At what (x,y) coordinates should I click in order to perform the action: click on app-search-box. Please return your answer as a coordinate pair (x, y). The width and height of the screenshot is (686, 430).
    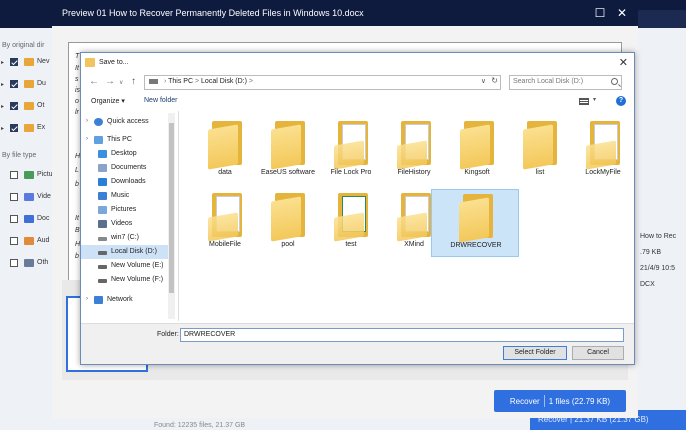
    Looking at the image, I should click on (662, 19).